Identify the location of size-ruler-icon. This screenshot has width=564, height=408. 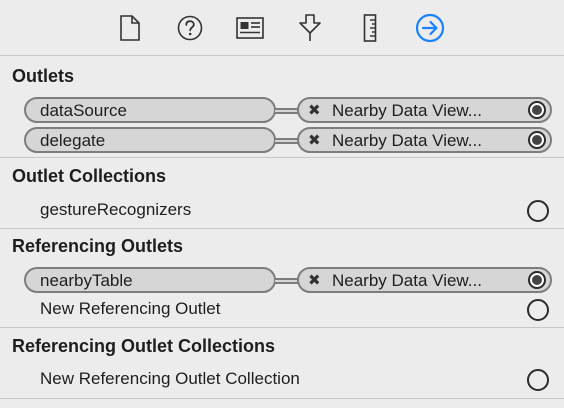
(370, 28).